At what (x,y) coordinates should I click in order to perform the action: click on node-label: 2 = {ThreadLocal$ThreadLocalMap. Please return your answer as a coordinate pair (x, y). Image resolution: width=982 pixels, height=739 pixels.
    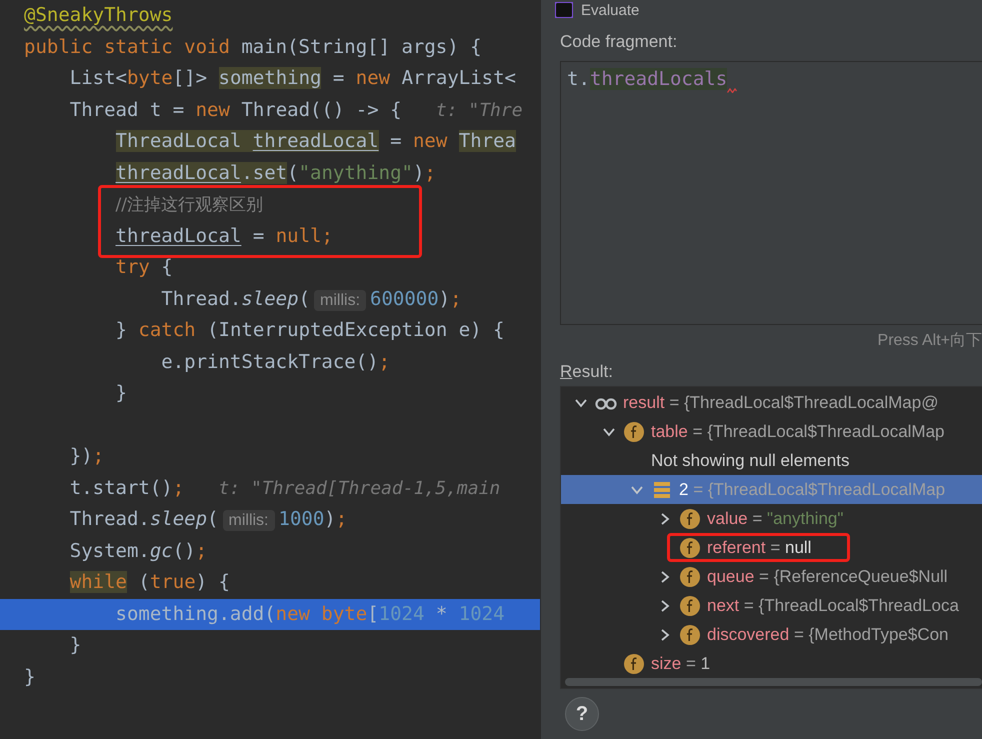
    Looking at the image, I should click on (812, 490).